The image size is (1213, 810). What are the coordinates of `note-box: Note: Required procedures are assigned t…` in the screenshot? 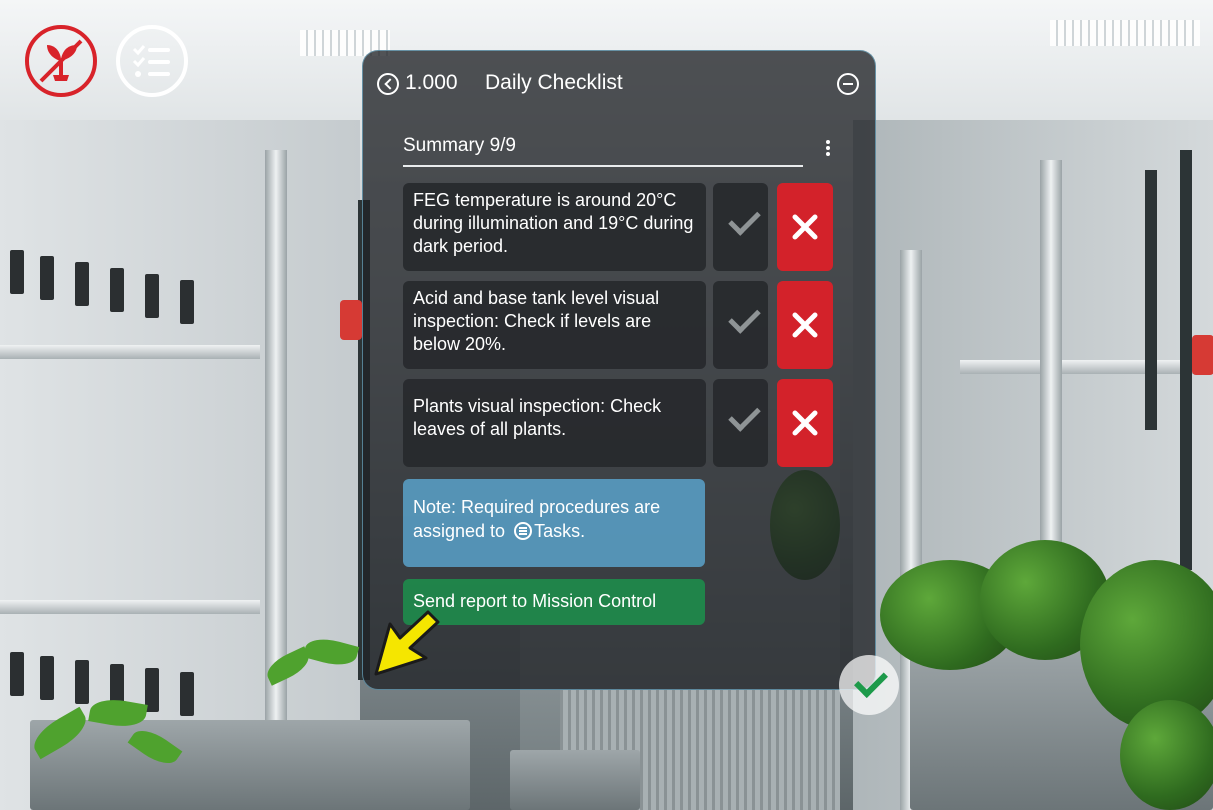 It's located at (554, 523).